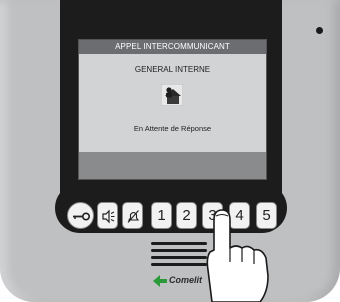 Image resolution: width=340 pixels, height=302 pixels. I want to click on screen-footer-bar, so click(172, 165).